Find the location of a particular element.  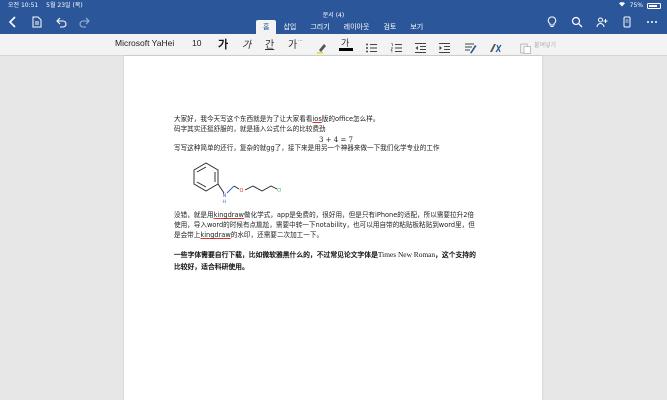

increase-indent-icon is located at coordinates (444, 46).